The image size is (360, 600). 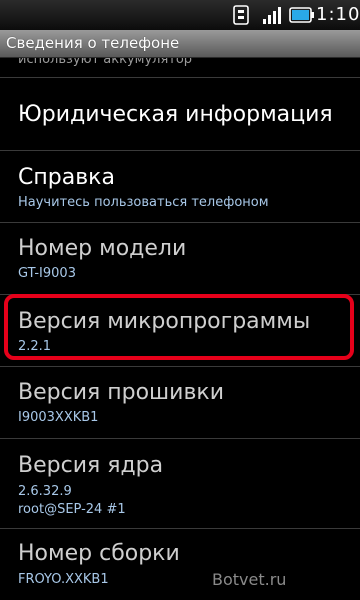 I want to click on watermark: Botvet.ru, so click(x=249, y=579).